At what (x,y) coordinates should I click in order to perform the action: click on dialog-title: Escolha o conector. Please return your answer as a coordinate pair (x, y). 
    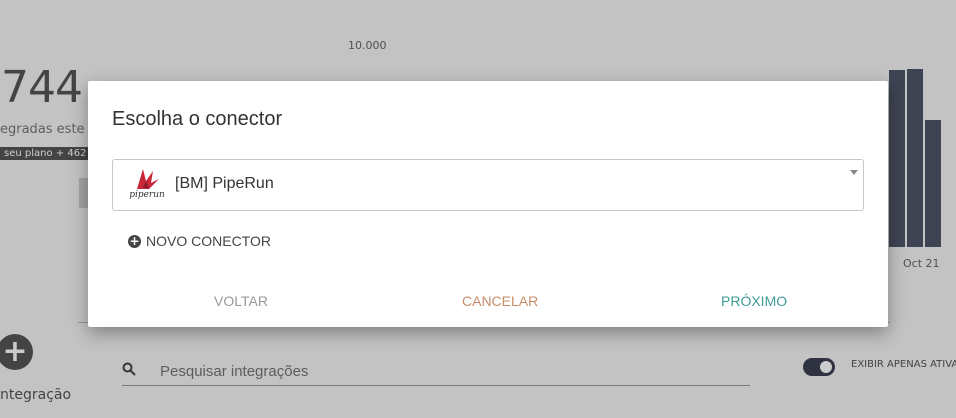
    Looking at the image, I should click on (197, 119).